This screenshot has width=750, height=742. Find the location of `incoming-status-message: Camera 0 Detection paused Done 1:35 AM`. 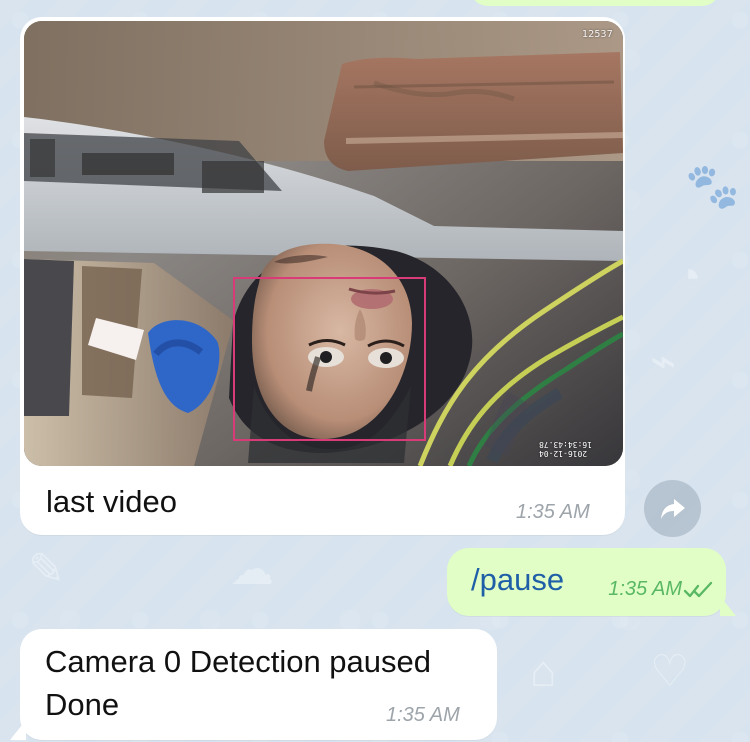

incoming-status-message: Camera 0 Detection paused Done 1:35 AM is located at coordinates (253, 684).